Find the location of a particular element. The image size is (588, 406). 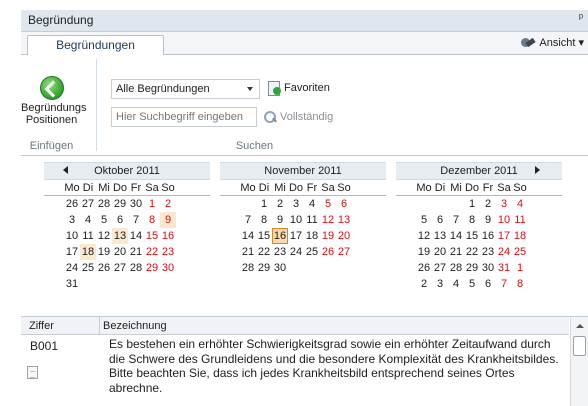

pin-icon: ᵖ is located at coordinates (581, 18).